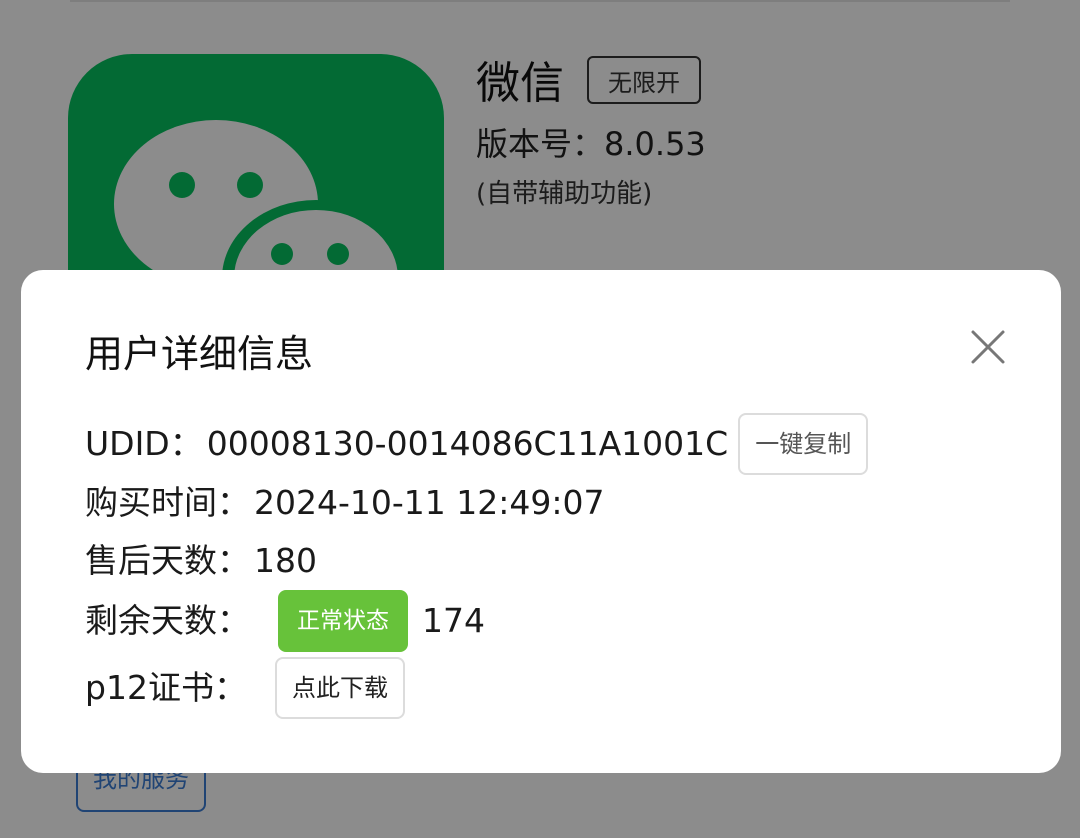 Image resolution: width=1080 pixels, height=838 pixels. What do you see at coordinates (343, 621) in the screenshot?
I see `status-badge: 正常状态` at bounding box center [343, 621].